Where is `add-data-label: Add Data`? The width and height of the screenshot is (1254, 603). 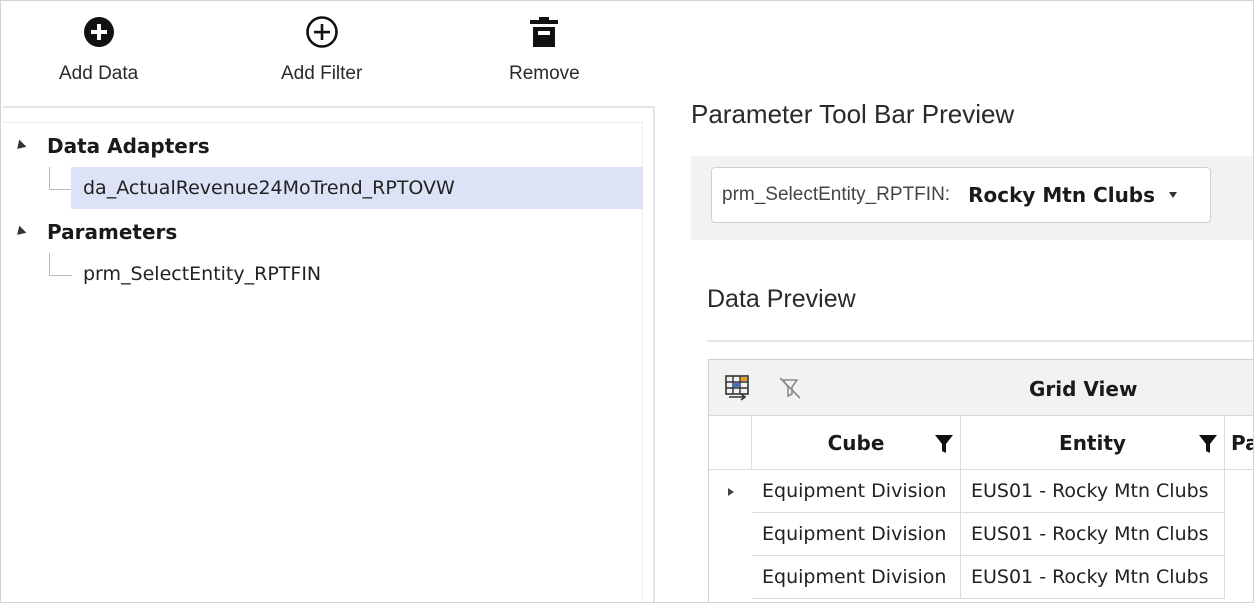
add-data-label: Add Data is located at coordinates (99, 73).